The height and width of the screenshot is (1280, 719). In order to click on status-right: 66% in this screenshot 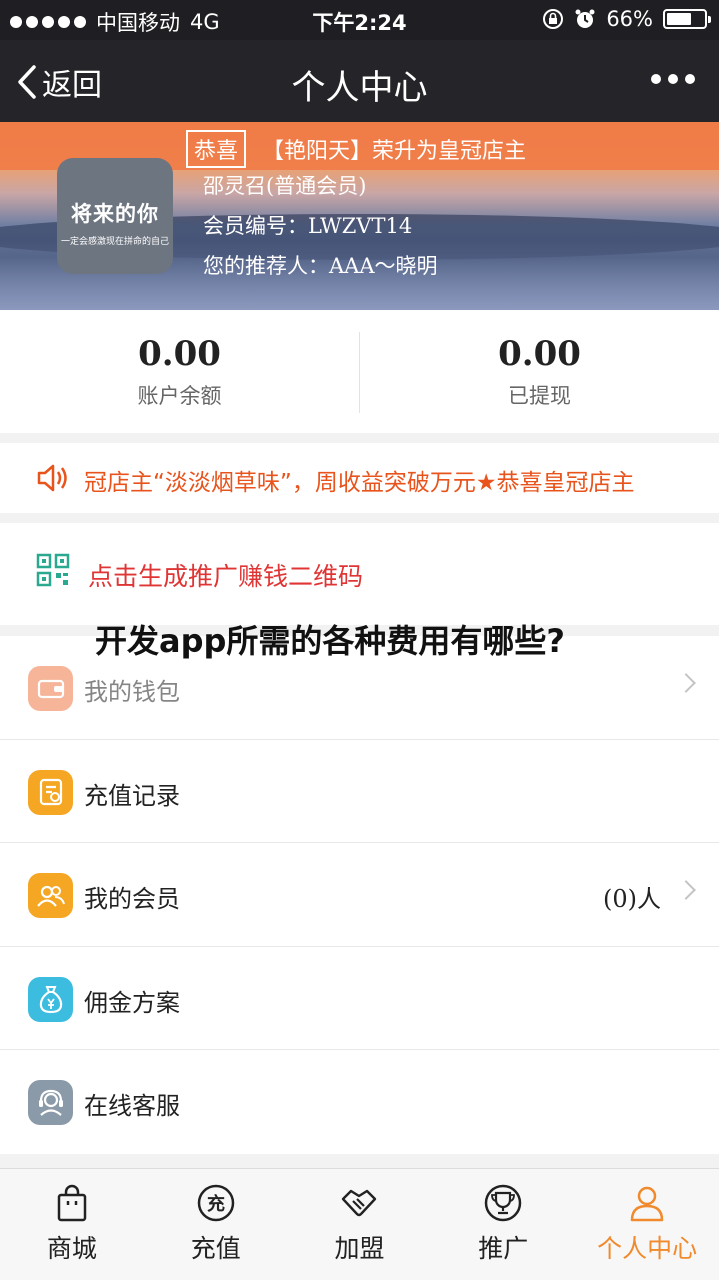, I will do `click(626, 19)`.